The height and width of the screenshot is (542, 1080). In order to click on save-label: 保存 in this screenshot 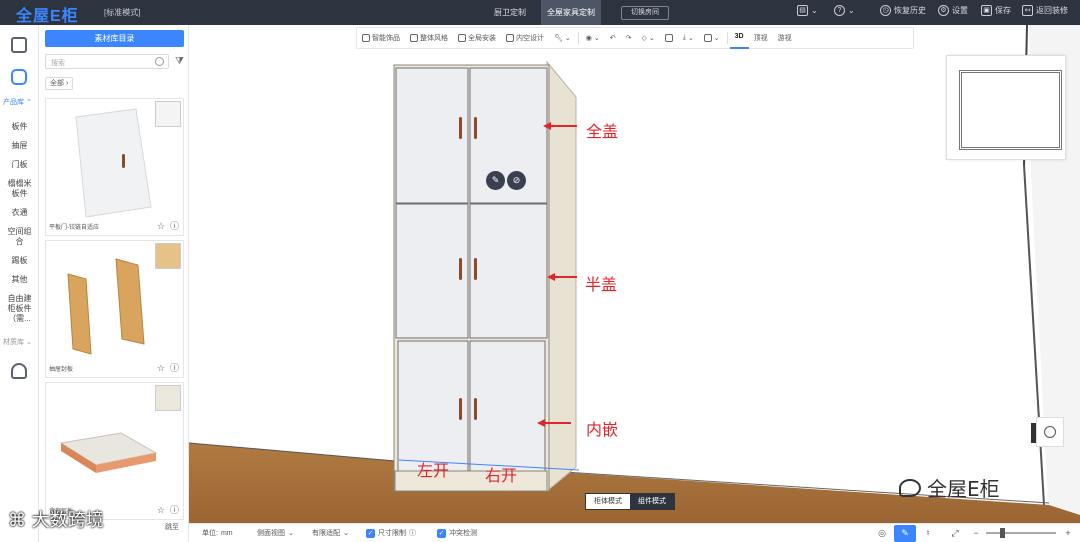, I will do `click(1003, 10)`.